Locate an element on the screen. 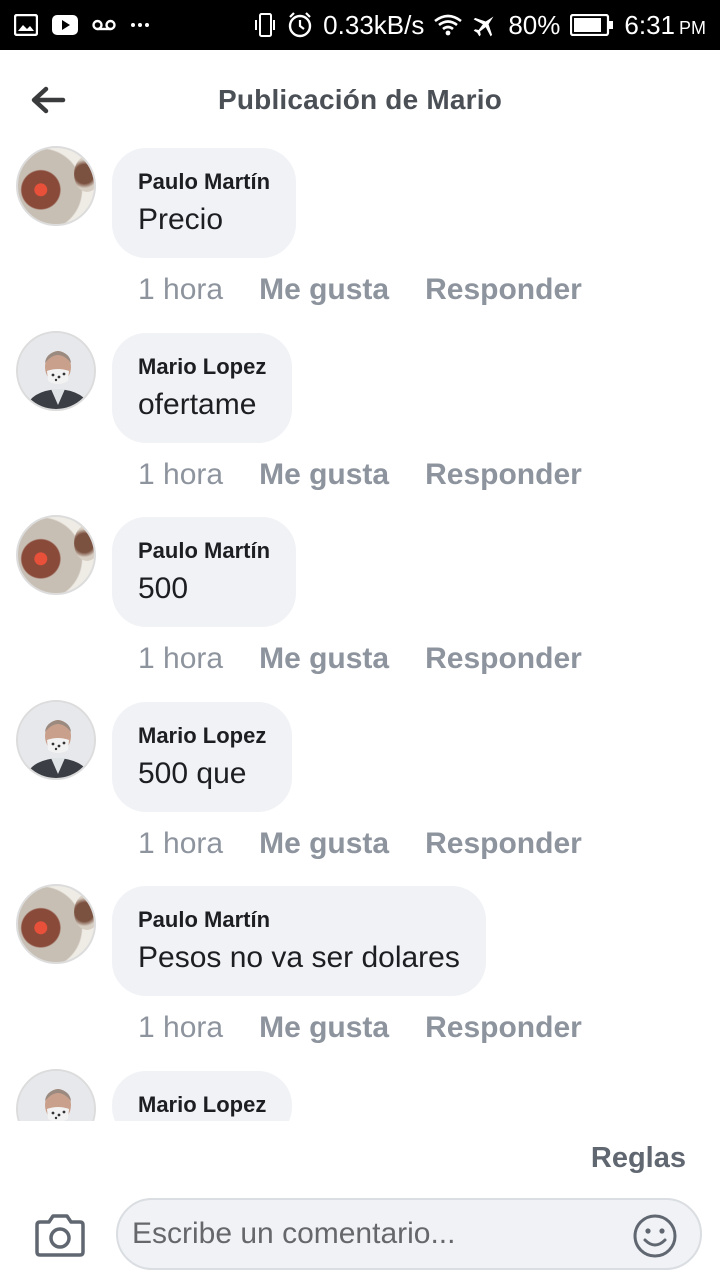 Image resolution: width=720 pixels, height=1280 pixels. youtube-icon is located at coordinates (65, 25).